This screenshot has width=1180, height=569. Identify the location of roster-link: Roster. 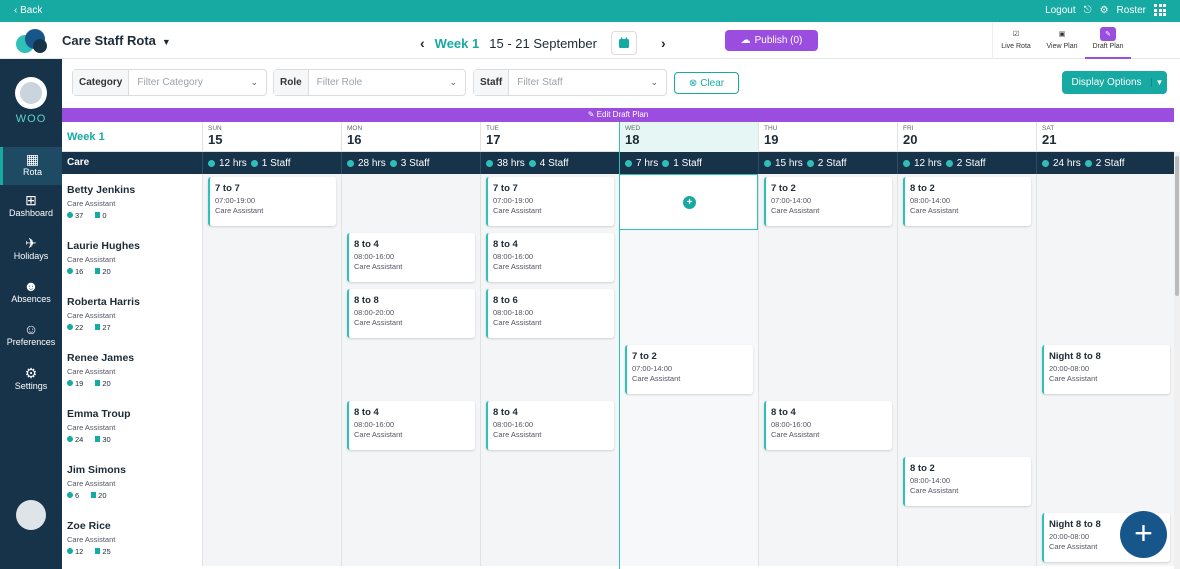
(1131, 10).